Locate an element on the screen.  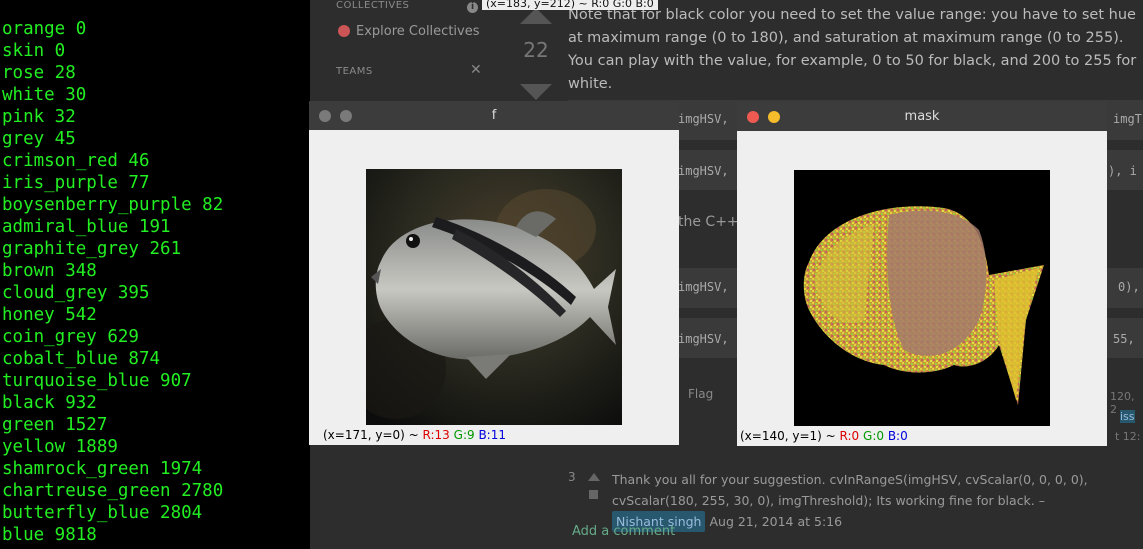
vote-count: 22 is located at coordinates (536, 50).